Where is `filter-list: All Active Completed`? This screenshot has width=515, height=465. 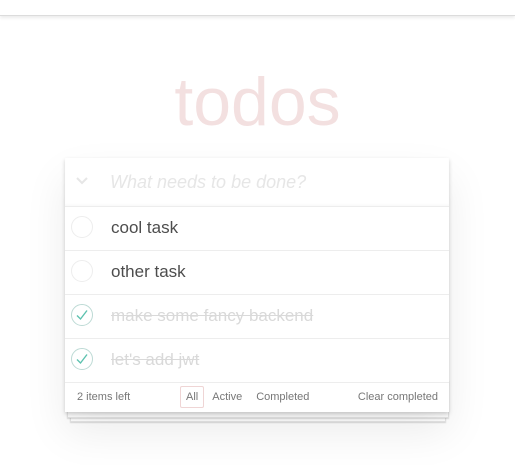 filter-list: All Active Completed is located at coordinates (247, 397).